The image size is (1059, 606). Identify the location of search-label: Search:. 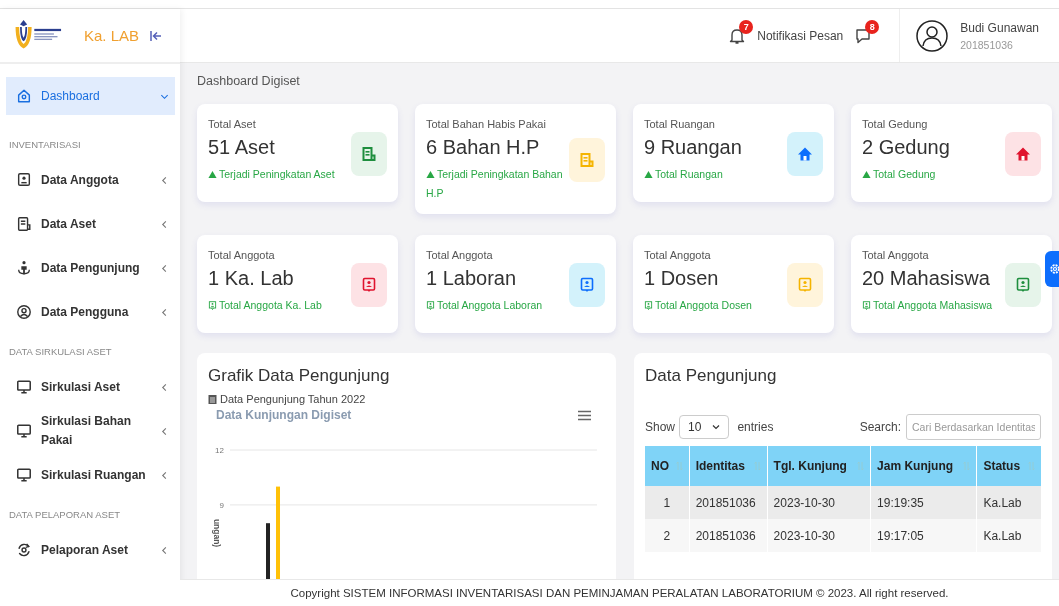
(880, 427).